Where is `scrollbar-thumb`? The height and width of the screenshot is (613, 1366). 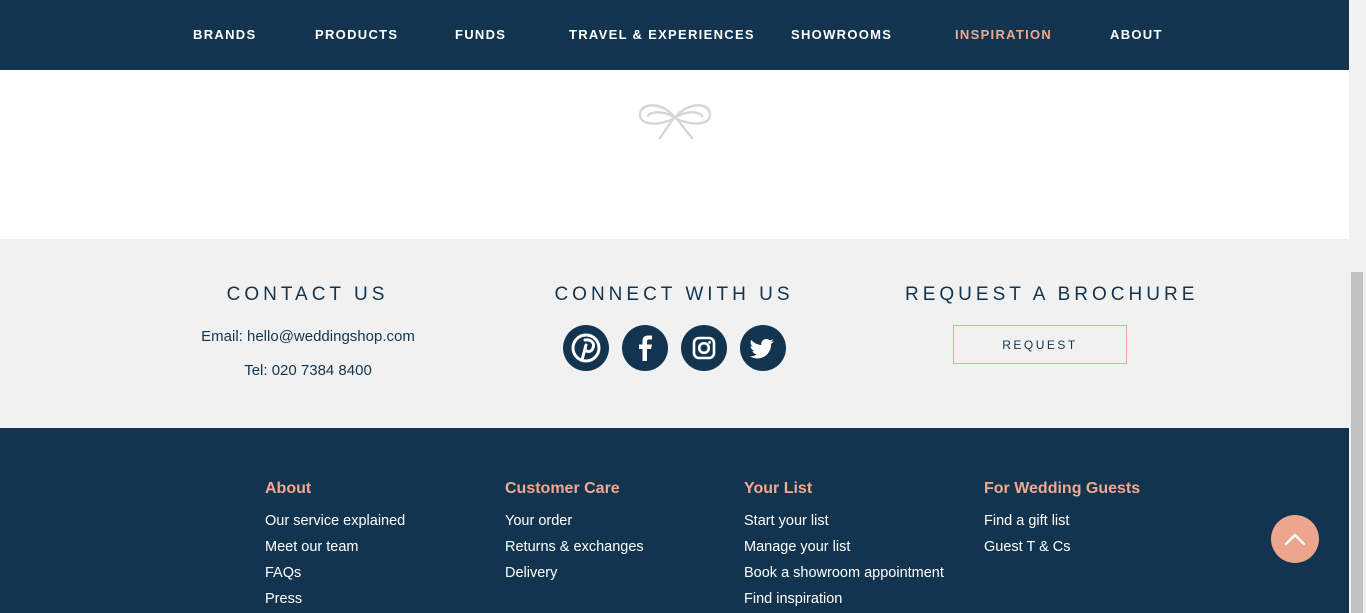 scrollbar-thumb is located at coordinates (1357, 442).